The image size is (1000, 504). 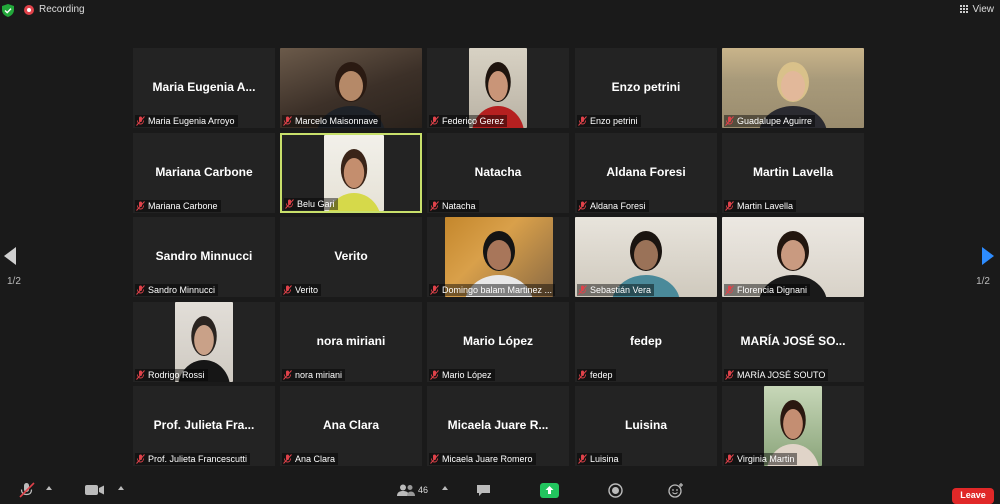 What do you see at coordinates (793, 257) in the screenshot?
I see `participant-tile: Florencia Dignani` at bounding box center [793, 257].